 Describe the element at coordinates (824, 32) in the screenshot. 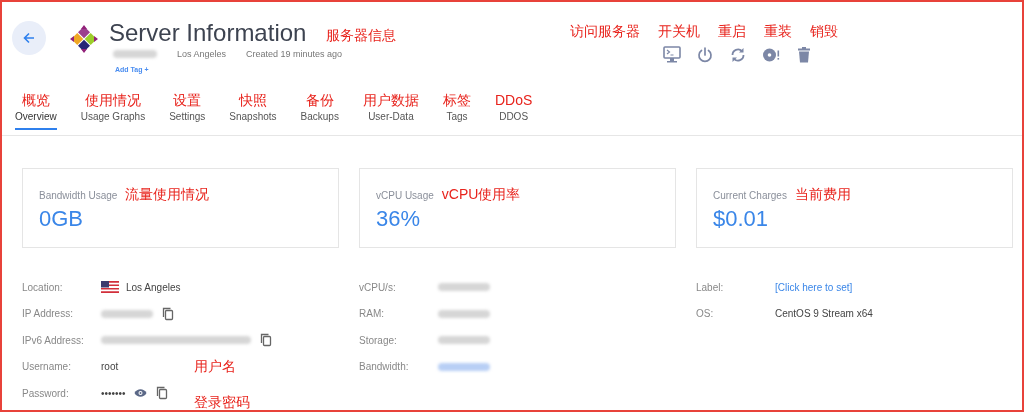

I see `annotation: 销毁` at that location.